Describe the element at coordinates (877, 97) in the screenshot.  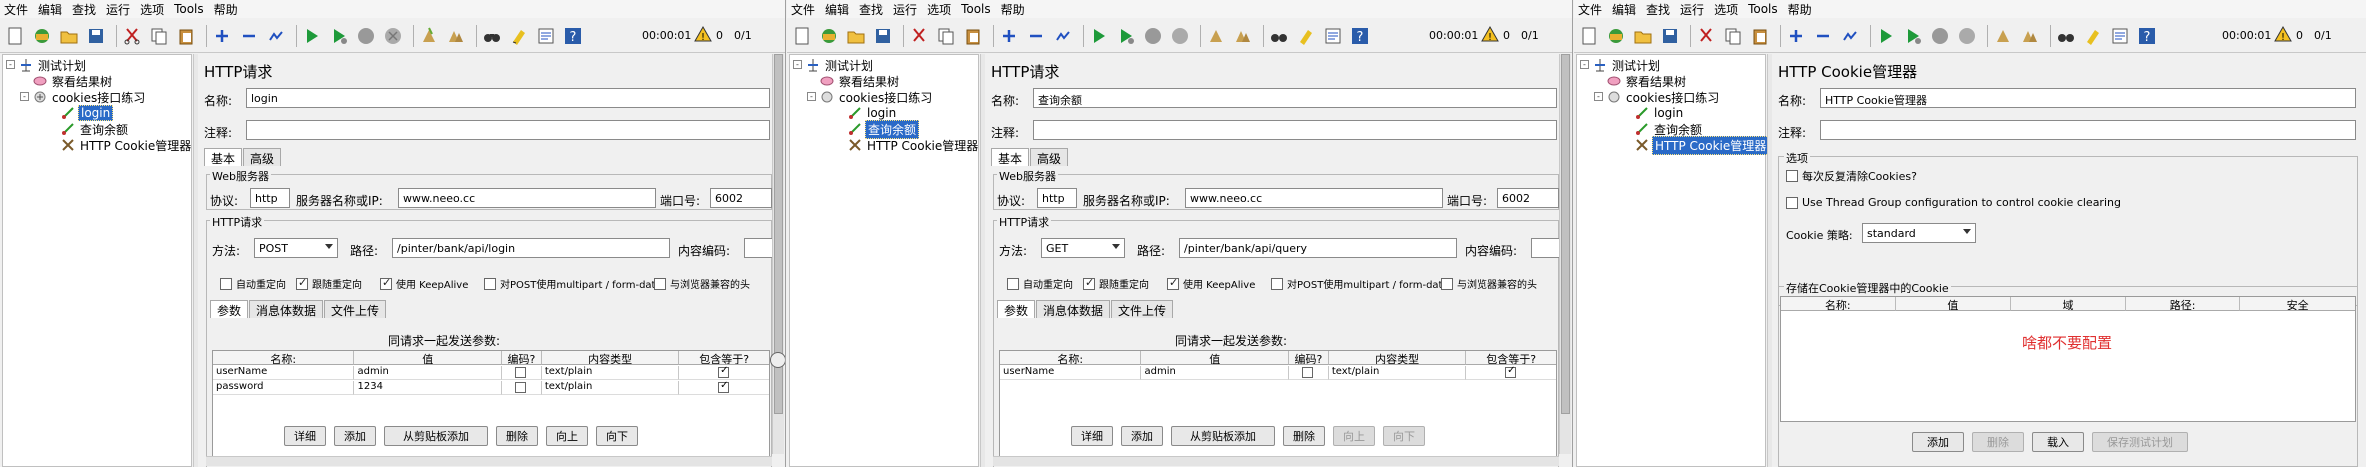
I see `tree-node-thread-group: cookies接口练习` at that location.